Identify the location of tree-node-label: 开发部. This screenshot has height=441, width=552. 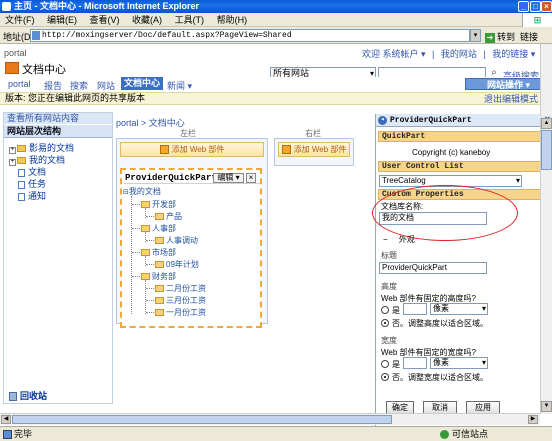
(164, 204).